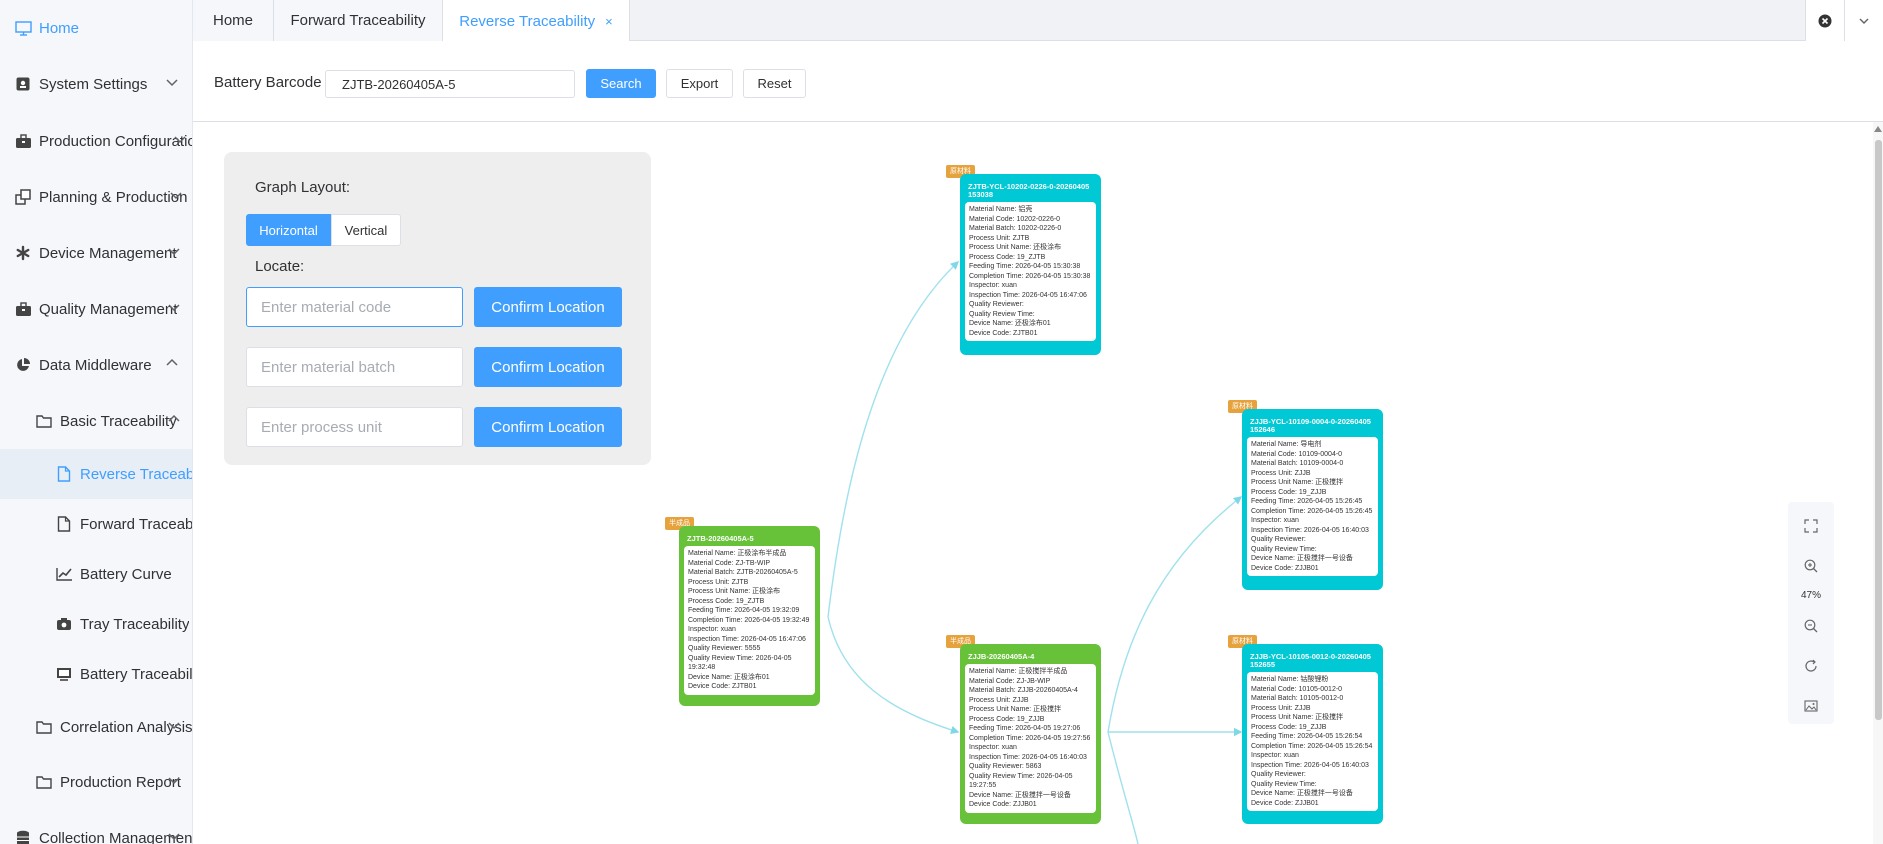 The height and width of the screenshot is (844, 1883). What do you see at coordinates (23, 309) in the screenshot?
I see `briefcase-icon` at bounding box center [23, 309].